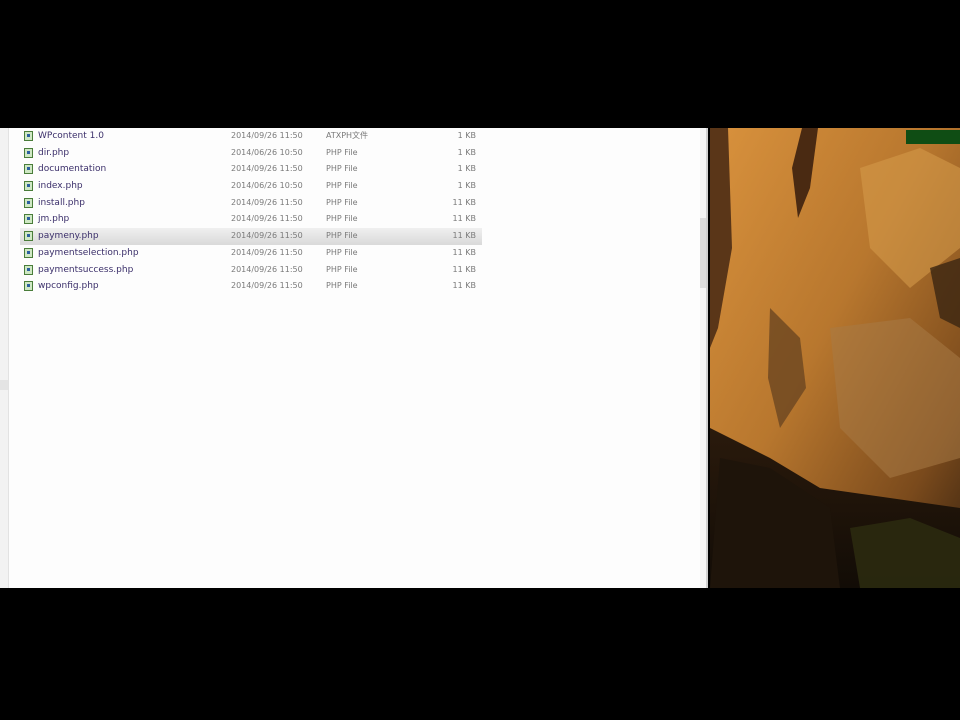 Image resolution: width=960 pixels, height=720 pixels. What do you see at coordinates (61, 202) in the screenshot?
I see `file-name: install.php` at bounding box center [61, 202].